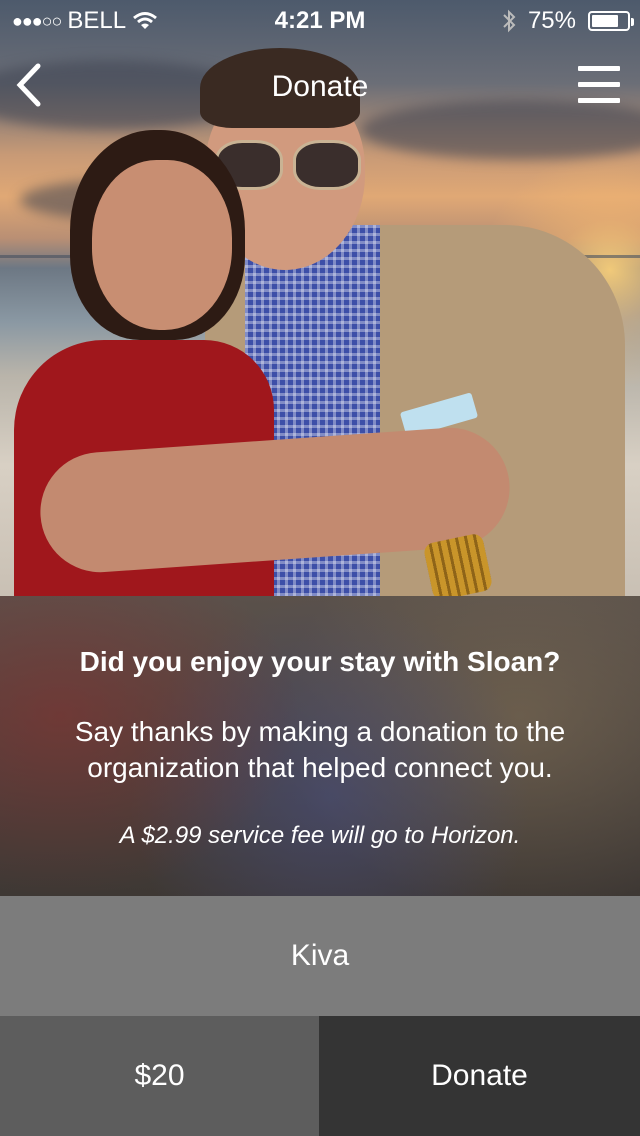 The width and height of the screenshot is (640, 1136). Describe the element at coordinates (288, 165) in the screenshot. I see `sunglasses` at that location.